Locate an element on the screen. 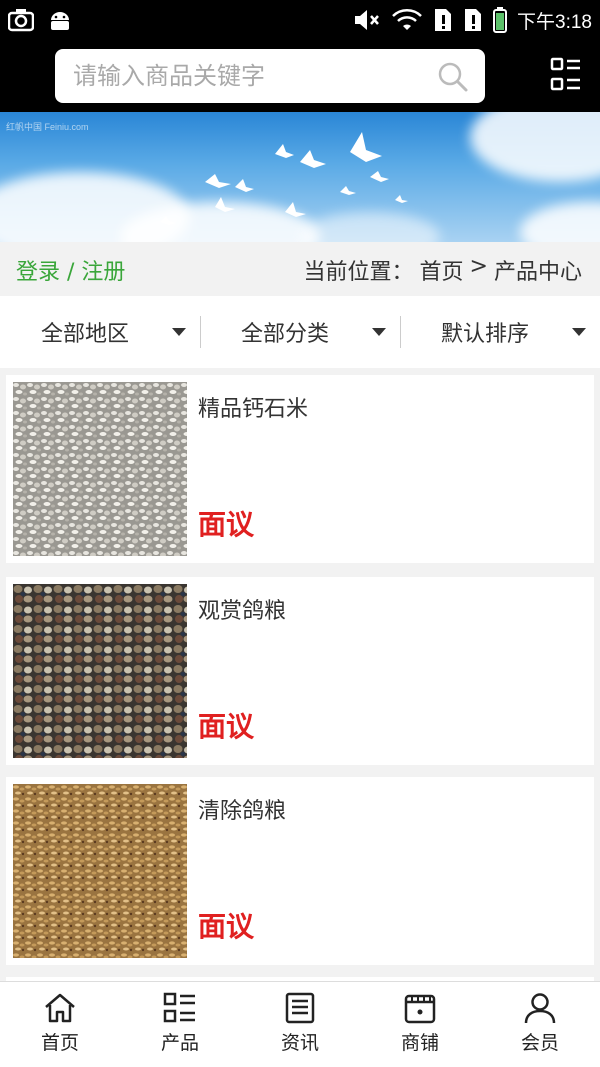 This screenshot has height=1067, width=600. breadcrumb-prefix: 当前位置： is located at coordinates (358, 272).